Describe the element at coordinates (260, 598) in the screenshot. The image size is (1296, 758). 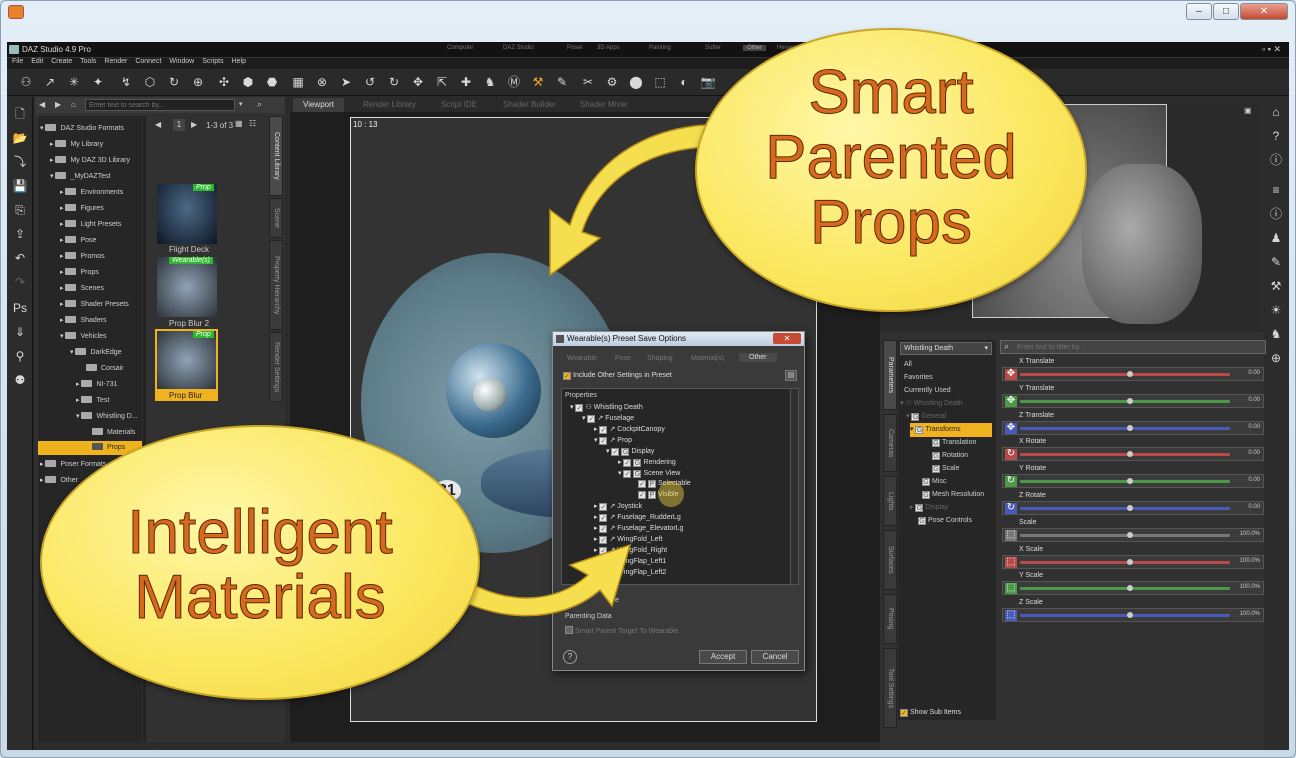
I see `callout-line: Materials` at that location.